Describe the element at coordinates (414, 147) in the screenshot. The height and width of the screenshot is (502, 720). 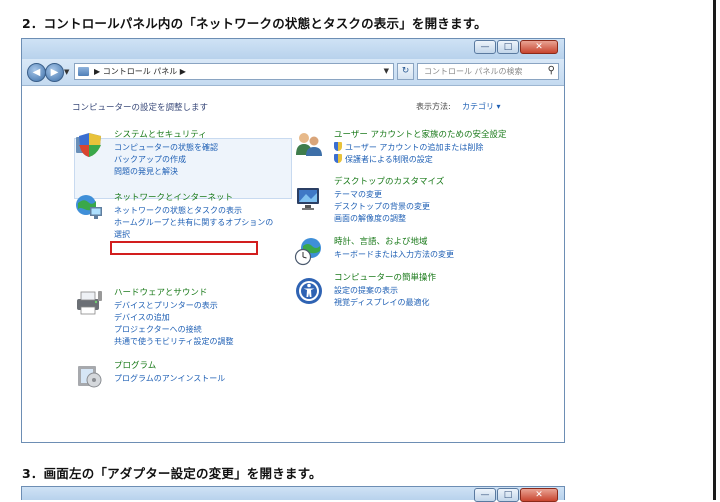
I see `link-add-remove-accounts-label: ユーザー アカウントの追加または削除` at that location.